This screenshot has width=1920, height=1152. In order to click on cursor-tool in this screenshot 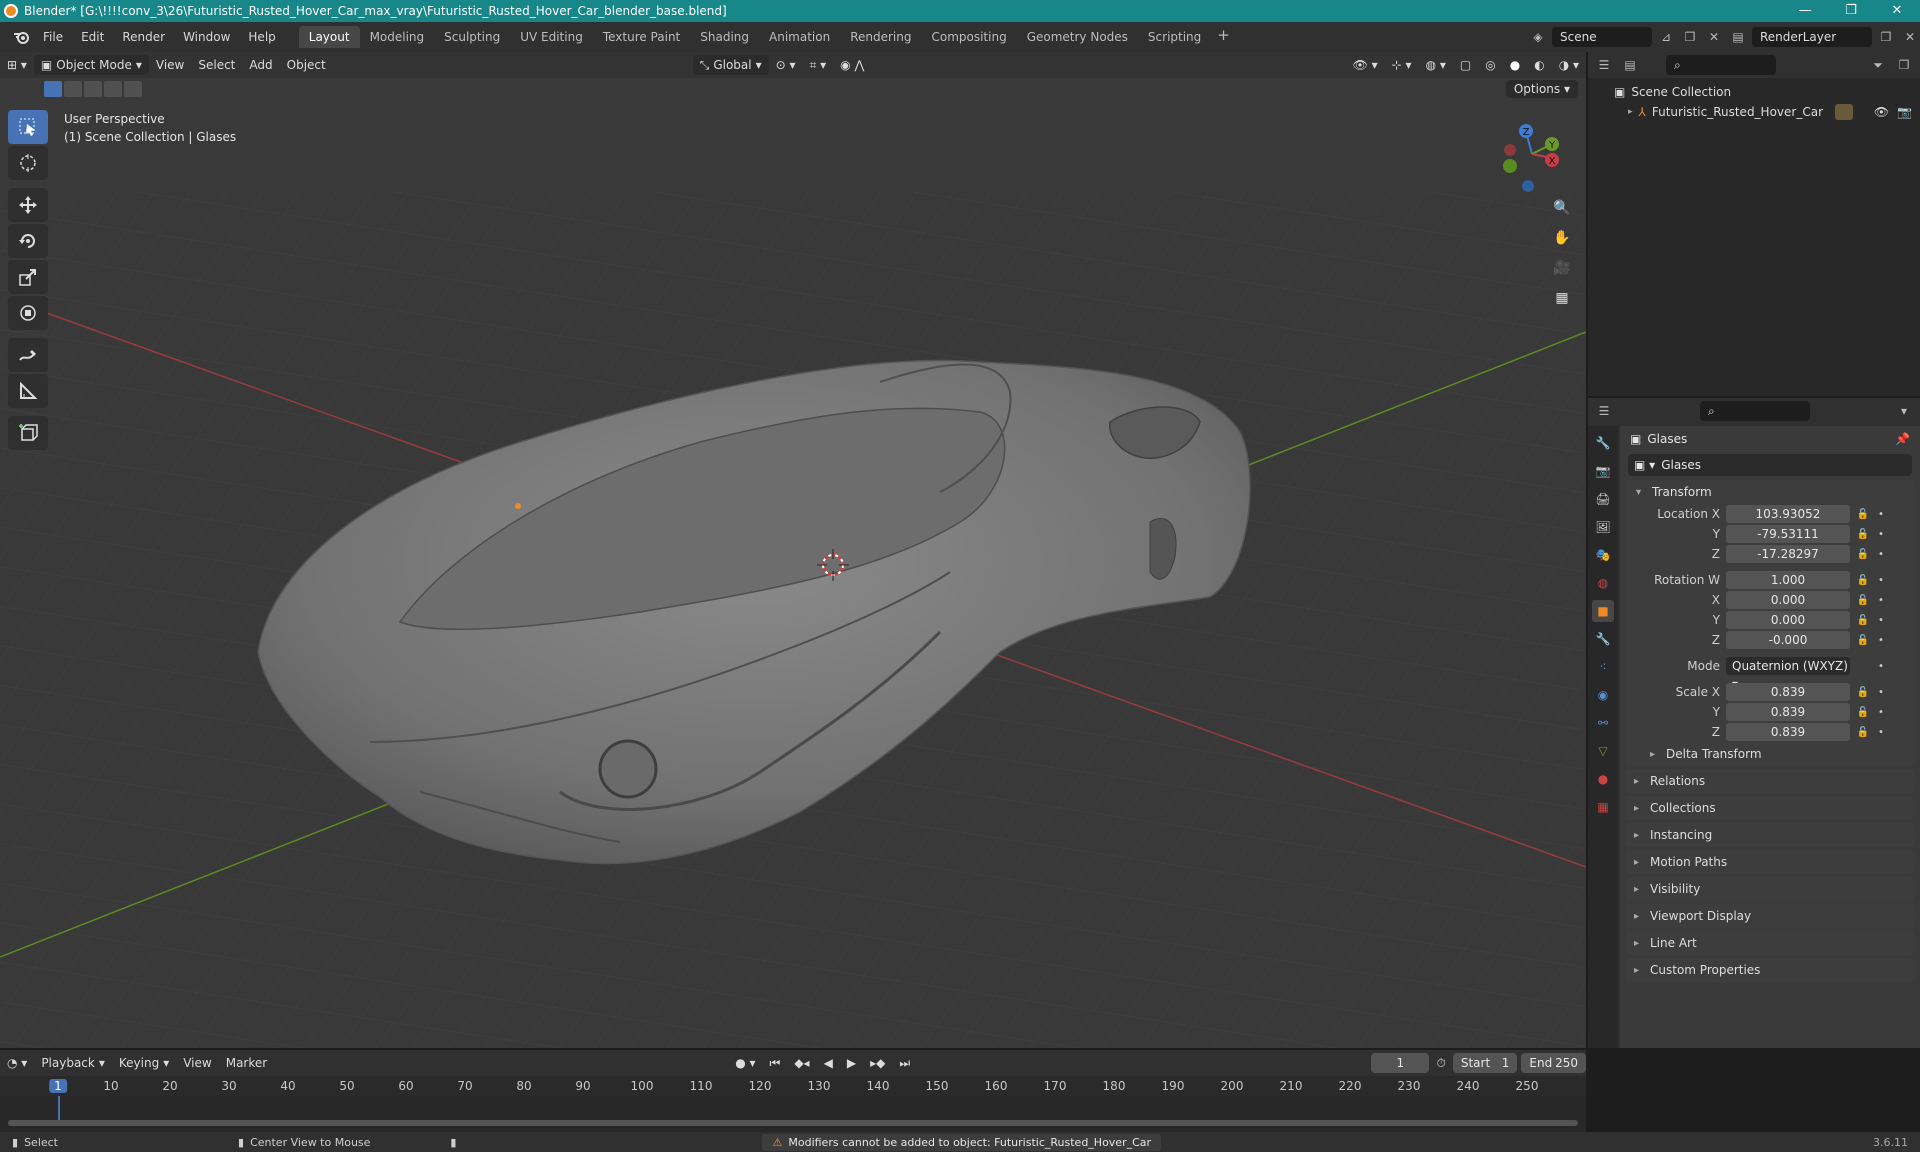, I will do `click(28, 163)`.